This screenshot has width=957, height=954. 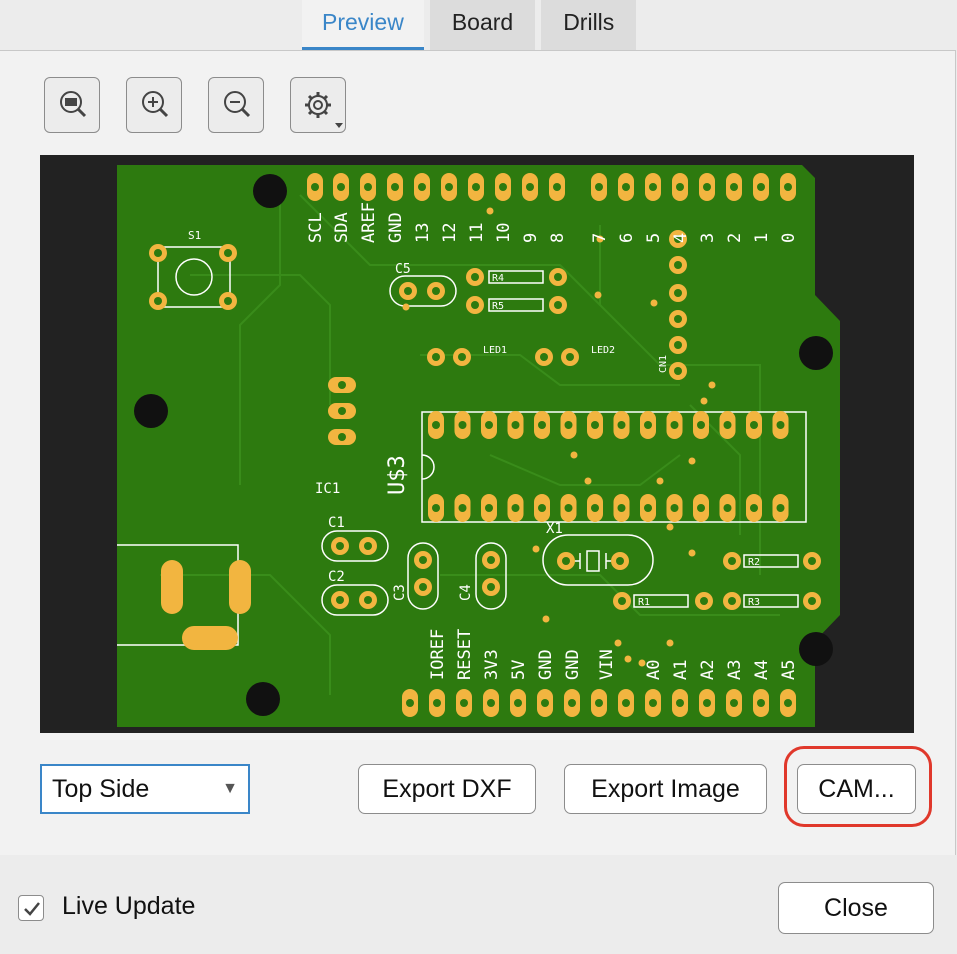 What do you see at coordinates (495, 350) in the screenshot?
I see `component-label: LED1` at bounding box center [495, 350].